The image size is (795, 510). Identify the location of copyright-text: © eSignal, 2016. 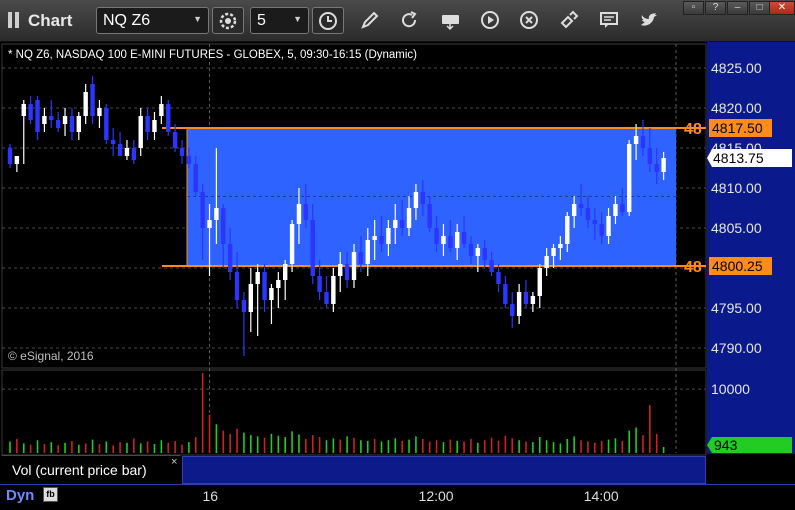
(51, 356).